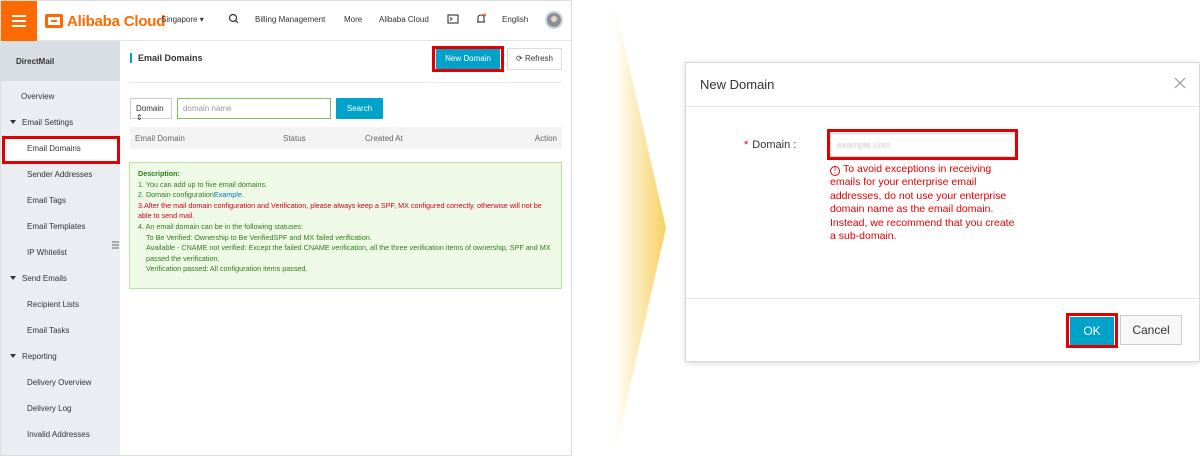 This screenshot has width=1200, height=456. I want to click on highlight-new-domain-button, so click(468, 59).